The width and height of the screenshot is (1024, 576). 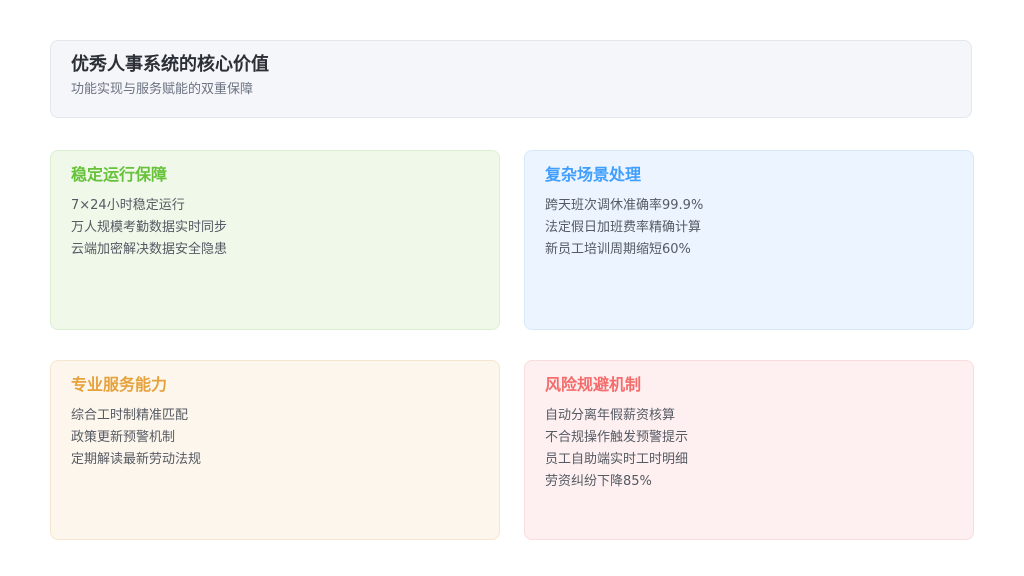 What do you see at coordinates (593, 174) in the screenshot?
I see `card-title: 复杂场景处理` at bounding box center [593, 174].